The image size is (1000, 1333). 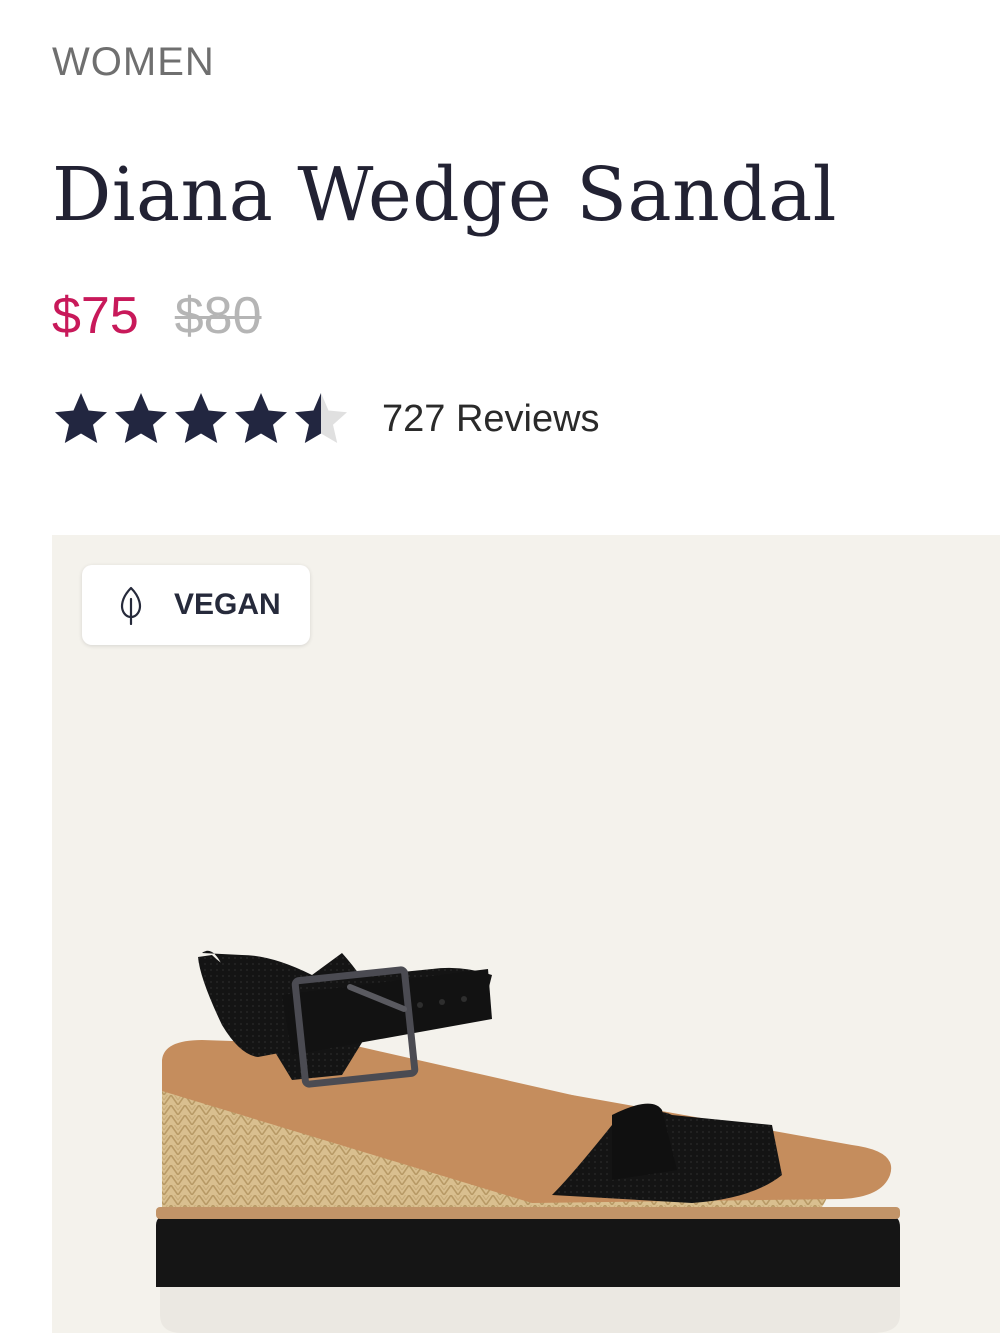 I want to click on price-row: $75 $80, so click(x=157, y=316).